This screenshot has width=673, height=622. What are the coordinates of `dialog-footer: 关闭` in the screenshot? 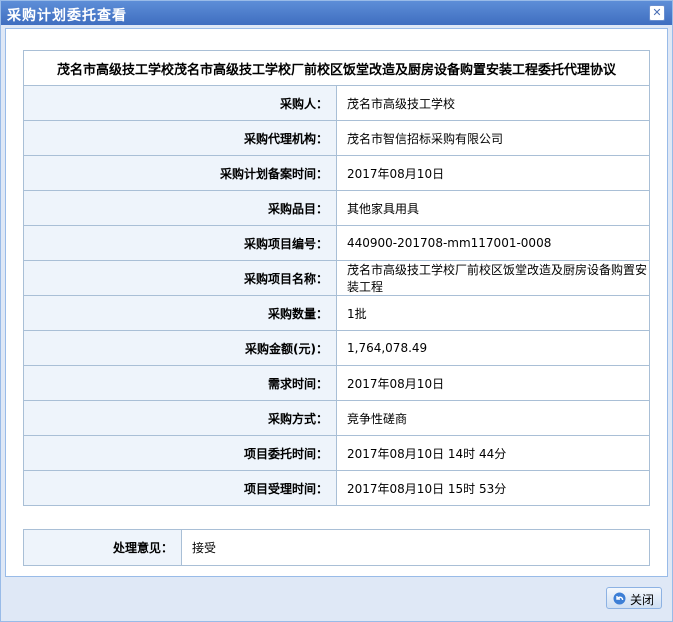 It's located at (336, 600).